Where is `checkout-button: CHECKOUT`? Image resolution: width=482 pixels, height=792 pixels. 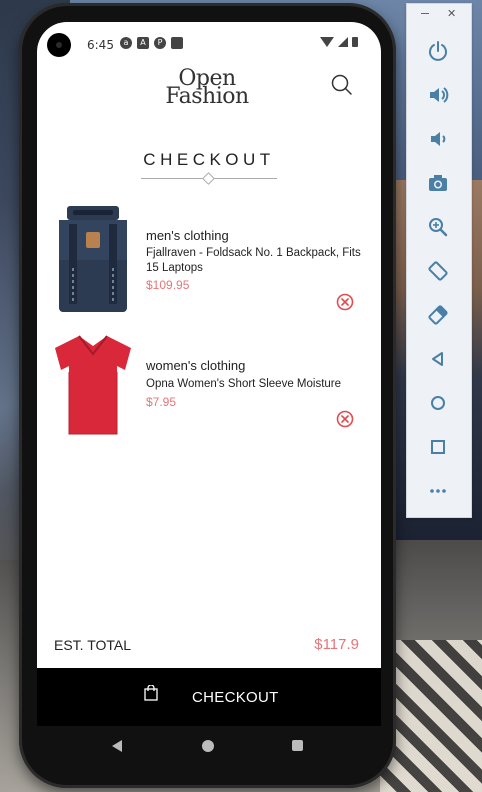 checkout-button: CHECKOUT is located at coordinates (209, 697).